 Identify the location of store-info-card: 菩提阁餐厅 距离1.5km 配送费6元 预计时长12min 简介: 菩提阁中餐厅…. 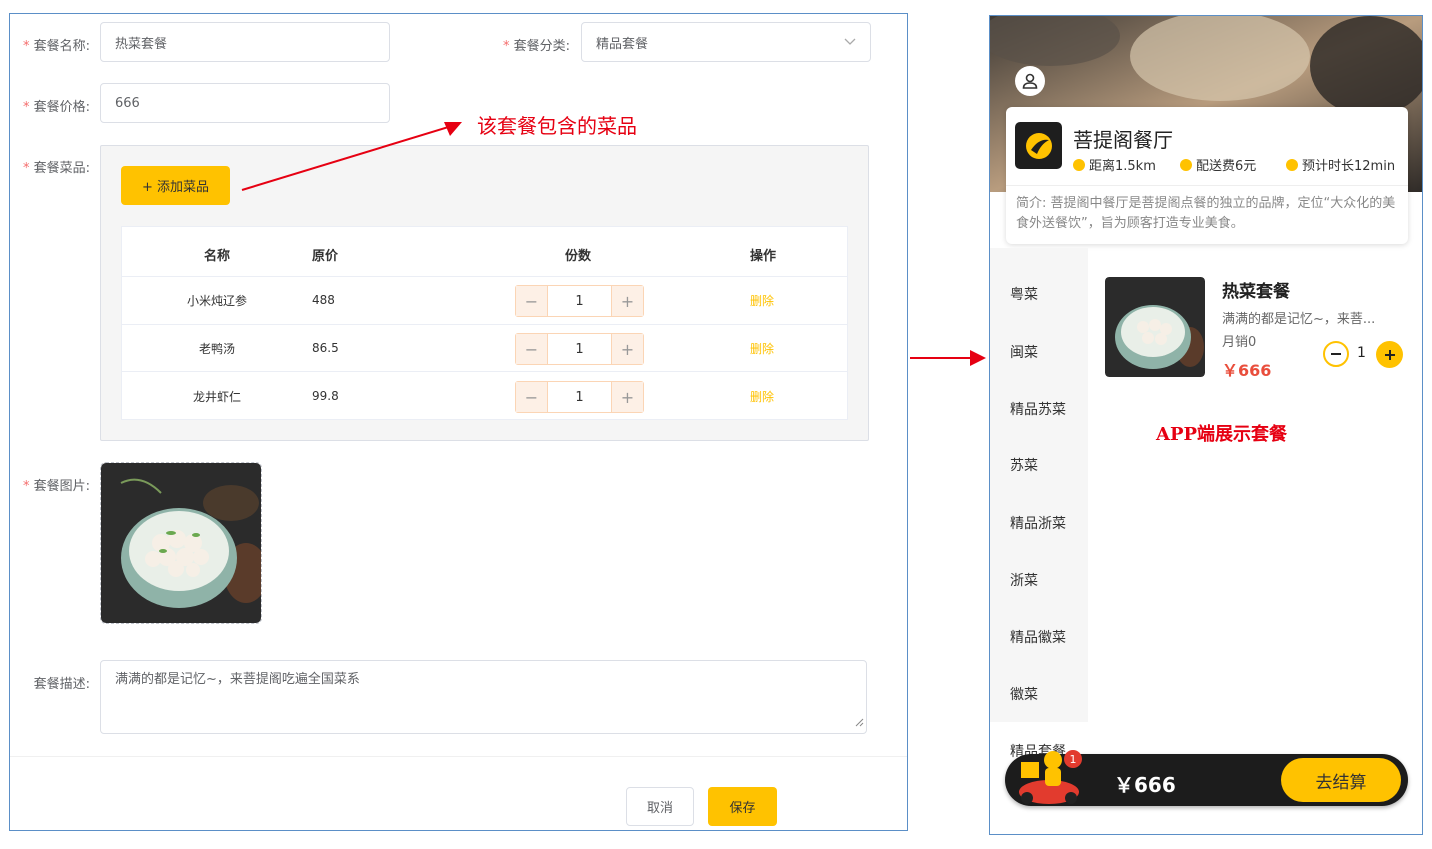
(1207, 175).